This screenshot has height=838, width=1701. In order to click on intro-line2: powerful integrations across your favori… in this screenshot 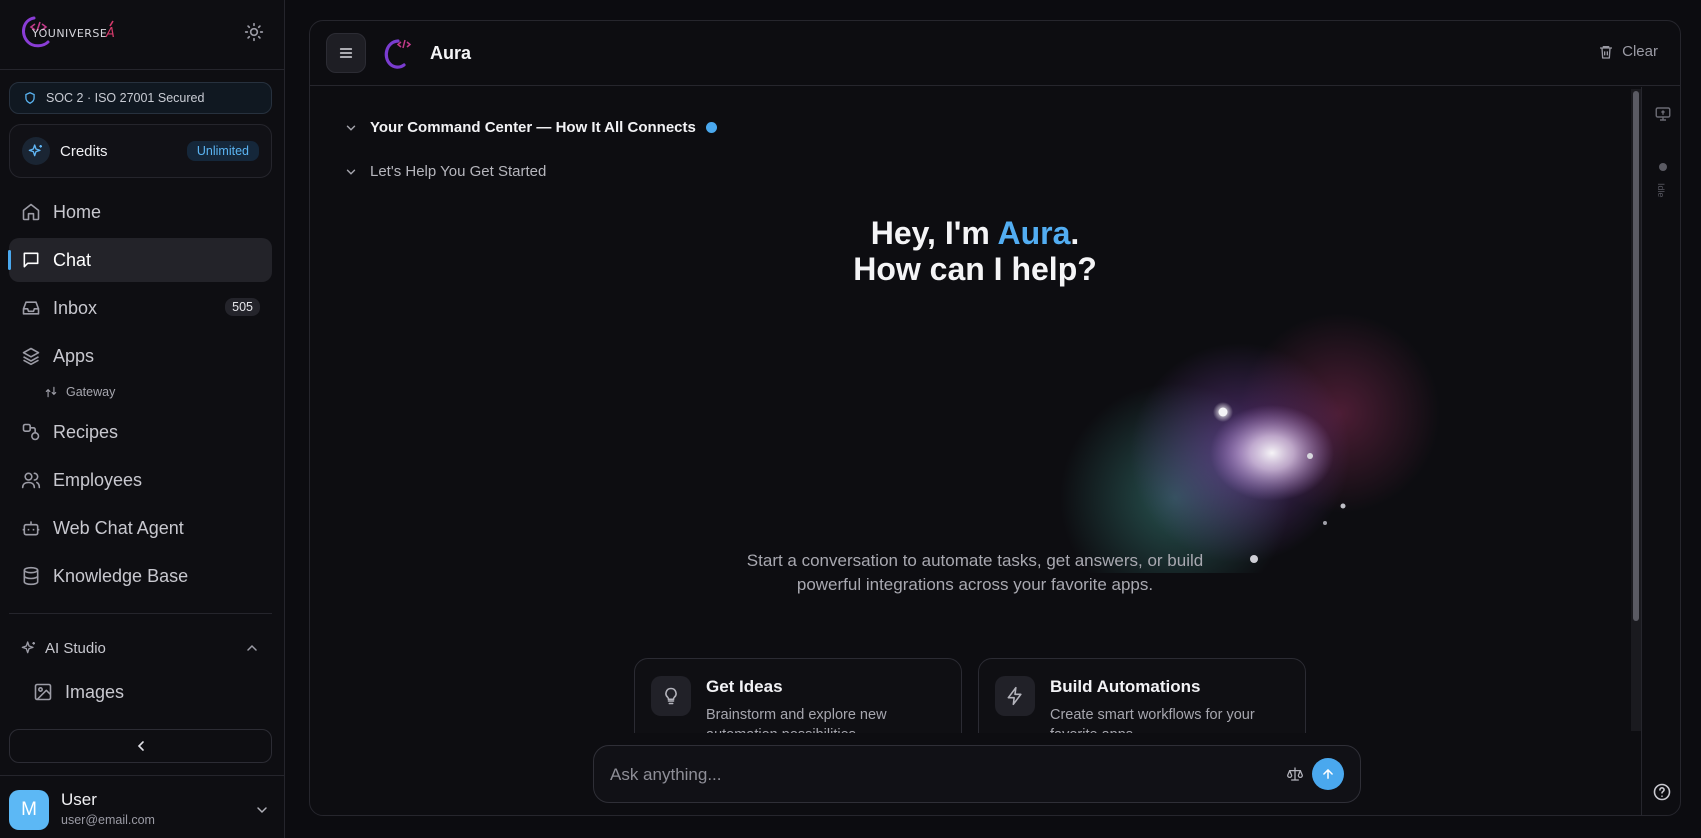, I will do `click(975, 584)`.